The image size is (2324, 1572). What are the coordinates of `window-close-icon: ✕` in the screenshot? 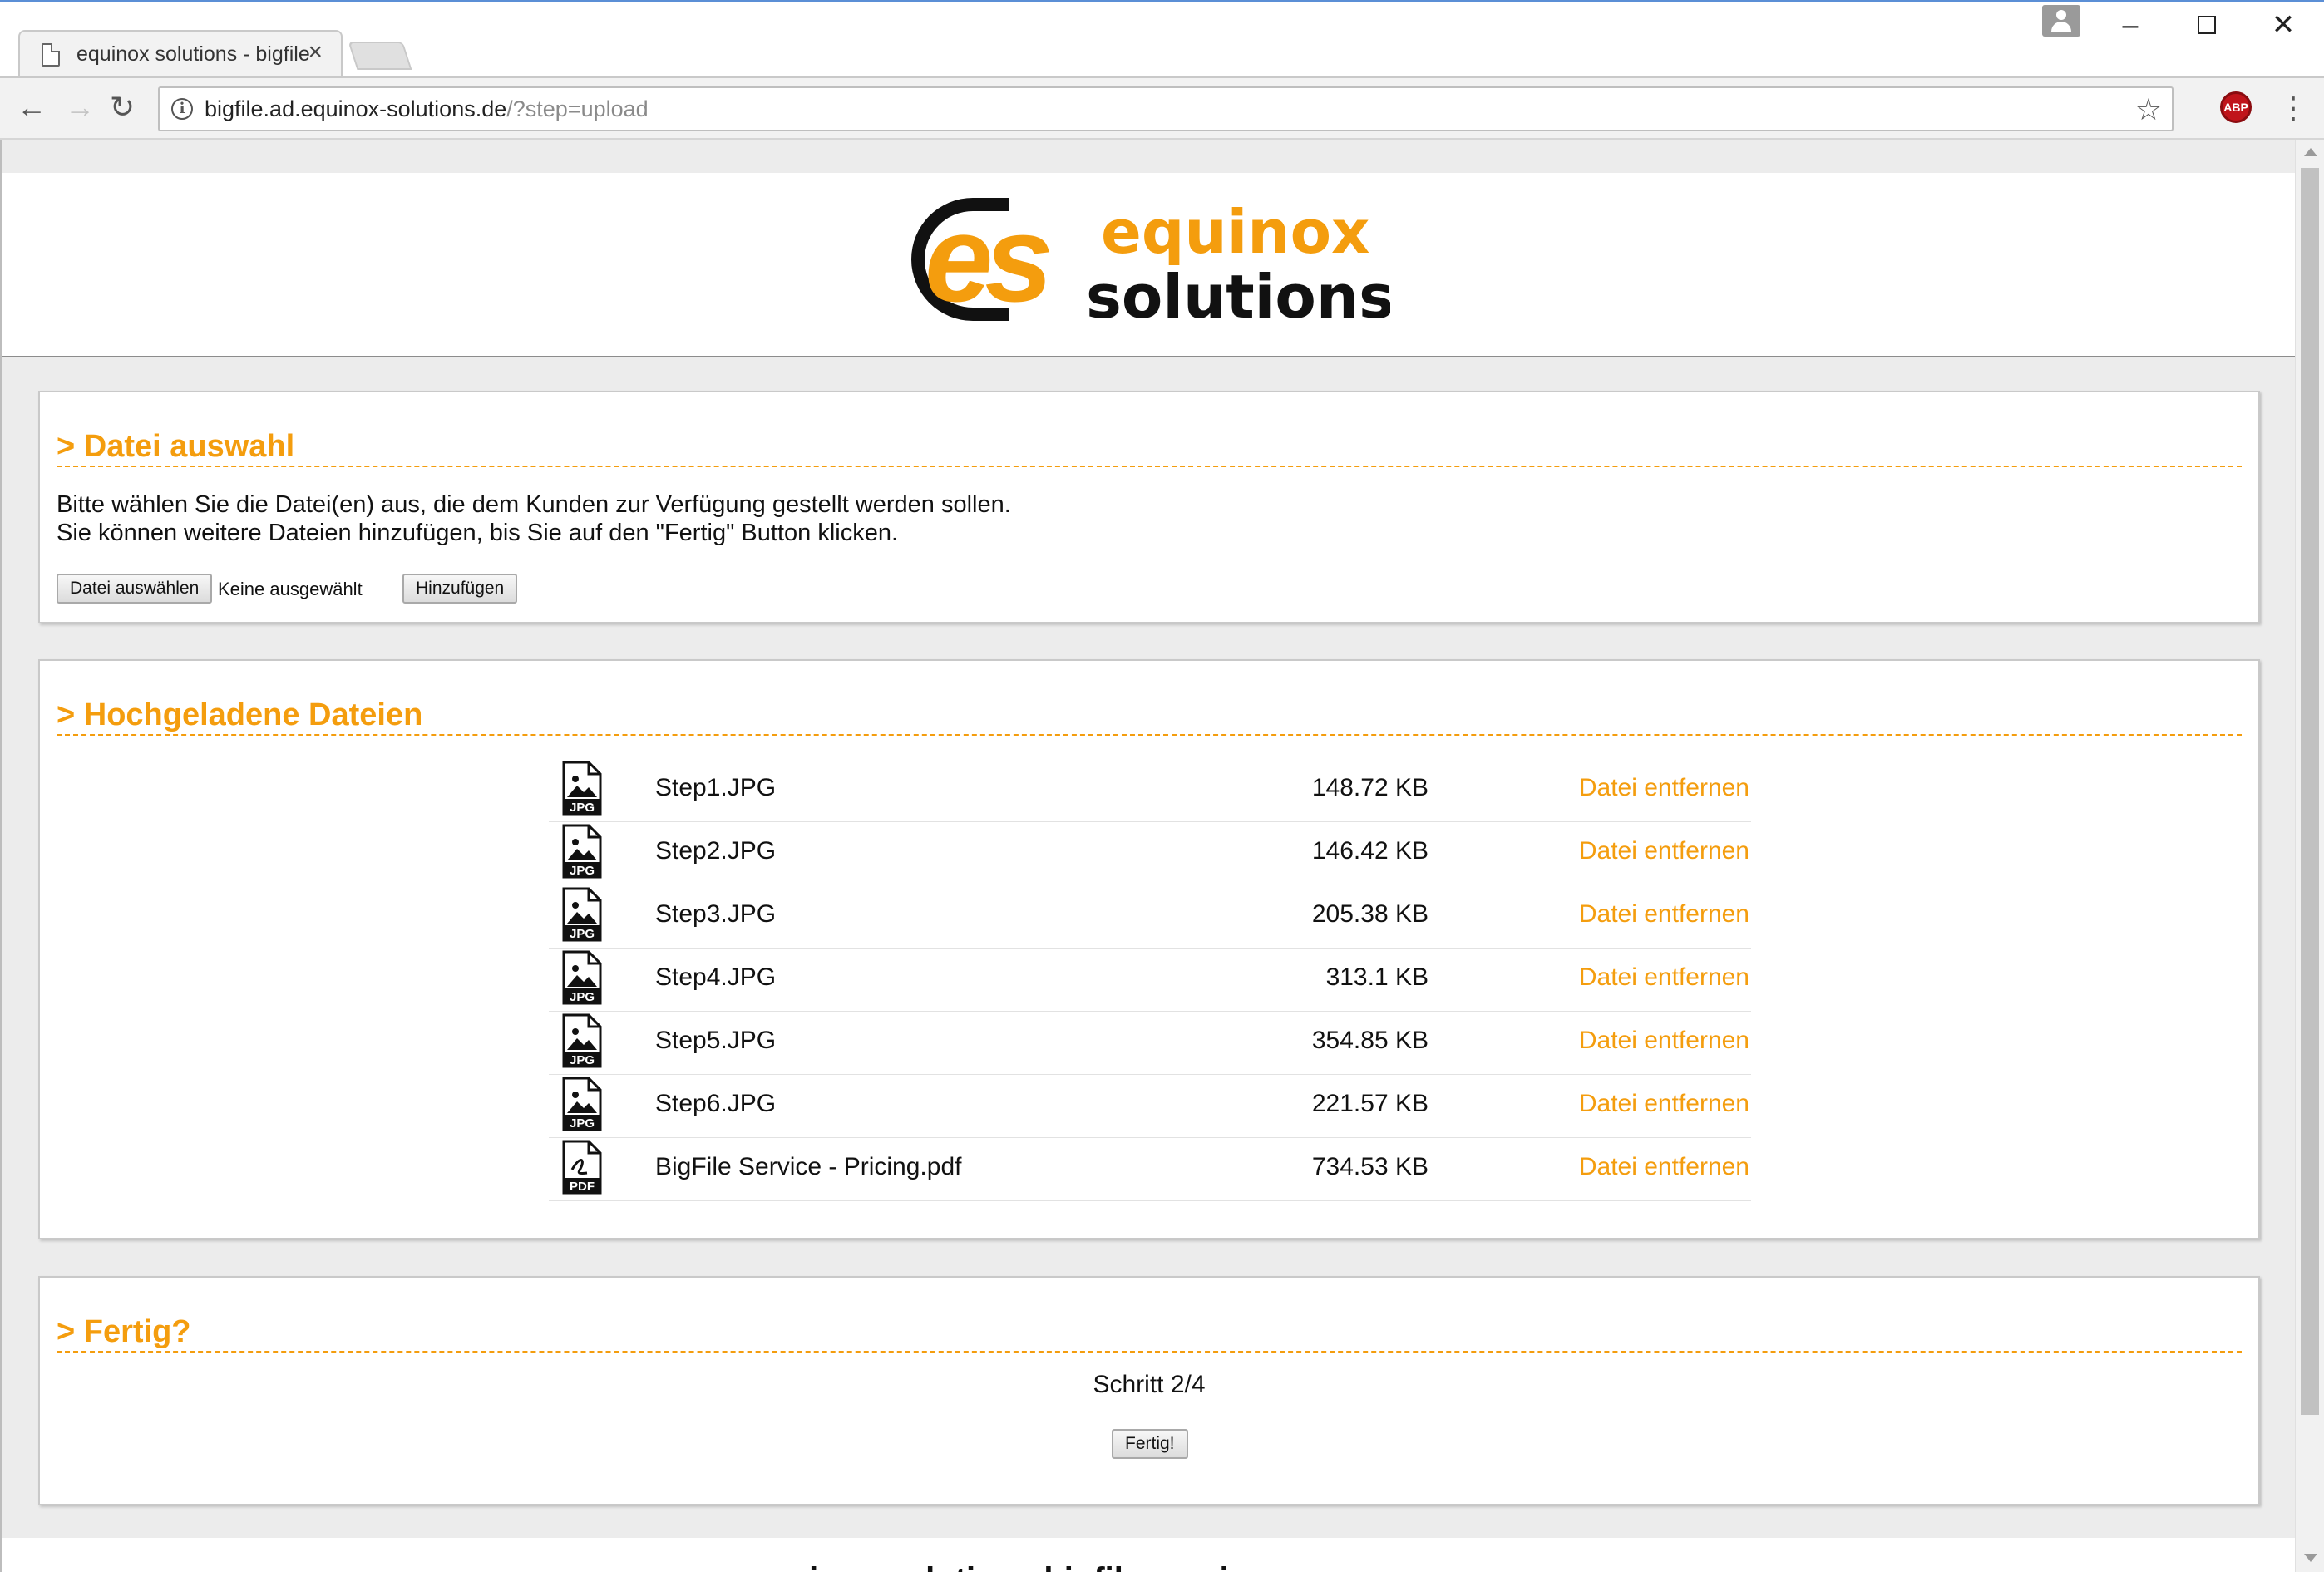 It's located at (2283, 25).